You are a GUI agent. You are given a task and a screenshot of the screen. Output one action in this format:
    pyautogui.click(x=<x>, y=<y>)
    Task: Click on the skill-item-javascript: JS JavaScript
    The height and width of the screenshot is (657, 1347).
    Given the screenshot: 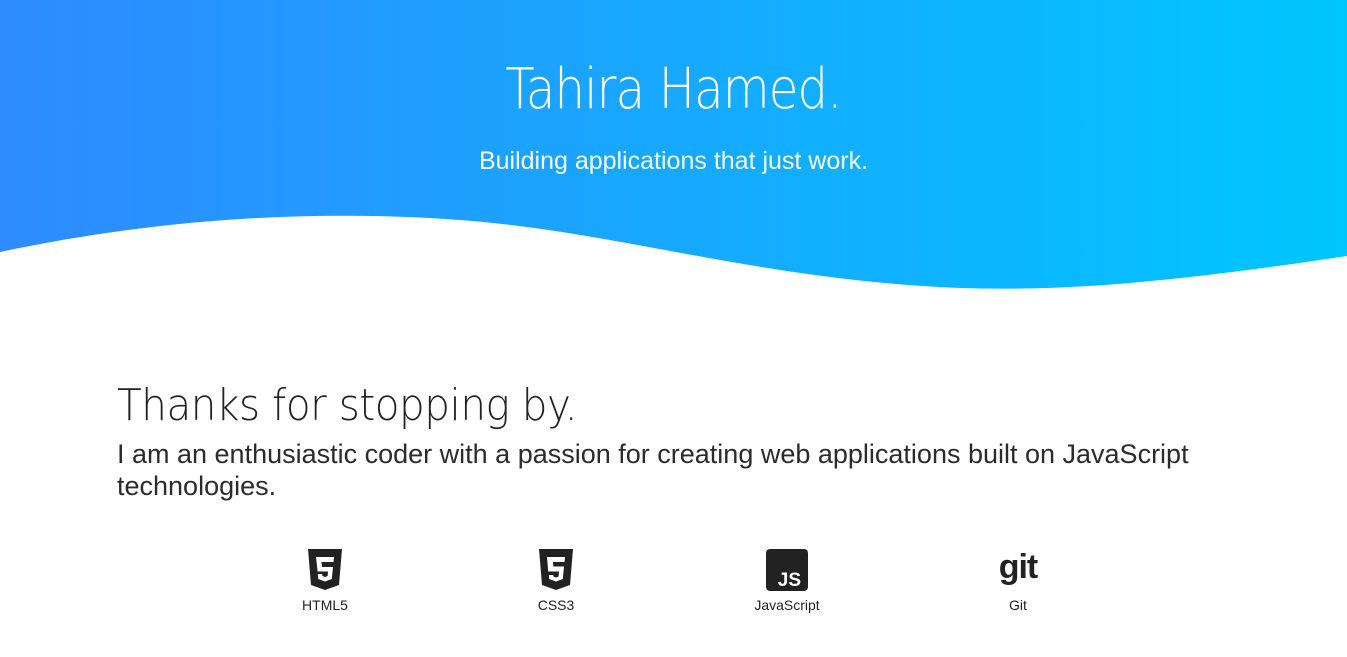 What is the action you would take?
    pyautogui.click(x=787, y=581)
    